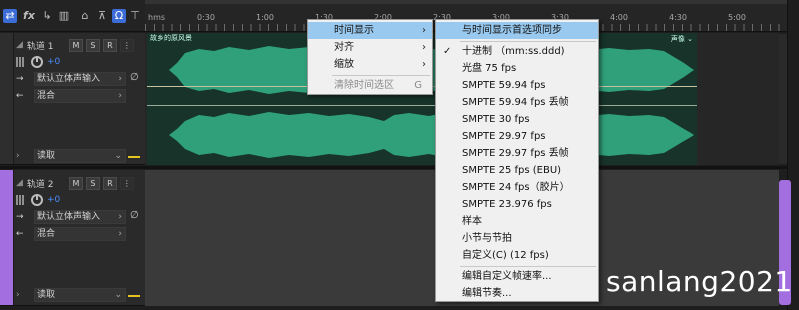 Image resolution: width=799 pixels, height=310 pixels. I want to click on menu-item-smpte-30: SMPTE 30 fps, so click(517, 119).